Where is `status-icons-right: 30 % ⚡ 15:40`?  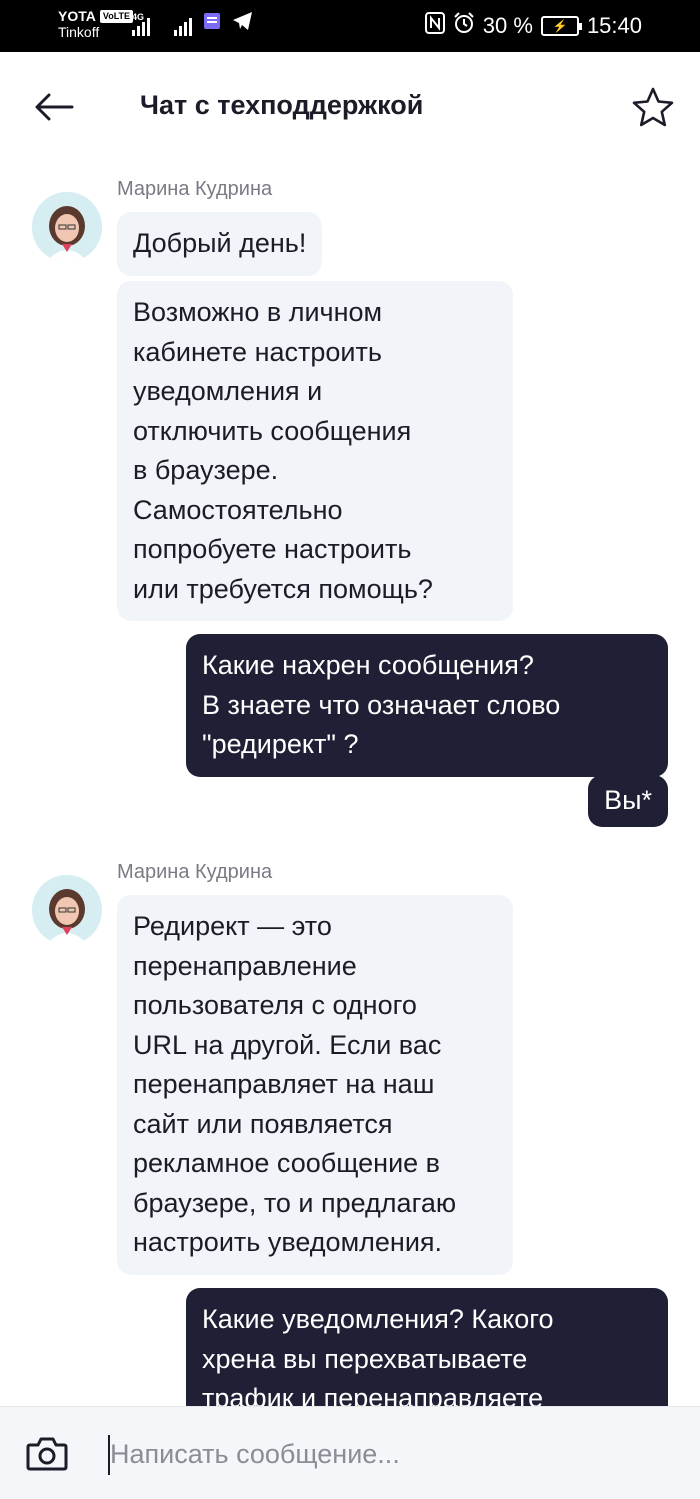
status-icons-right: 30 % ⚡ 15:40 is located at coordinates (533, 26).